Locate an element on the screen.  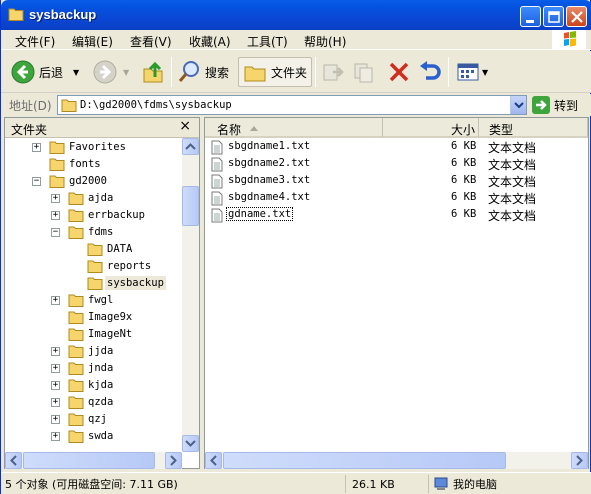
back-button: 后退 ▼ is located at coordinates (45, 72).